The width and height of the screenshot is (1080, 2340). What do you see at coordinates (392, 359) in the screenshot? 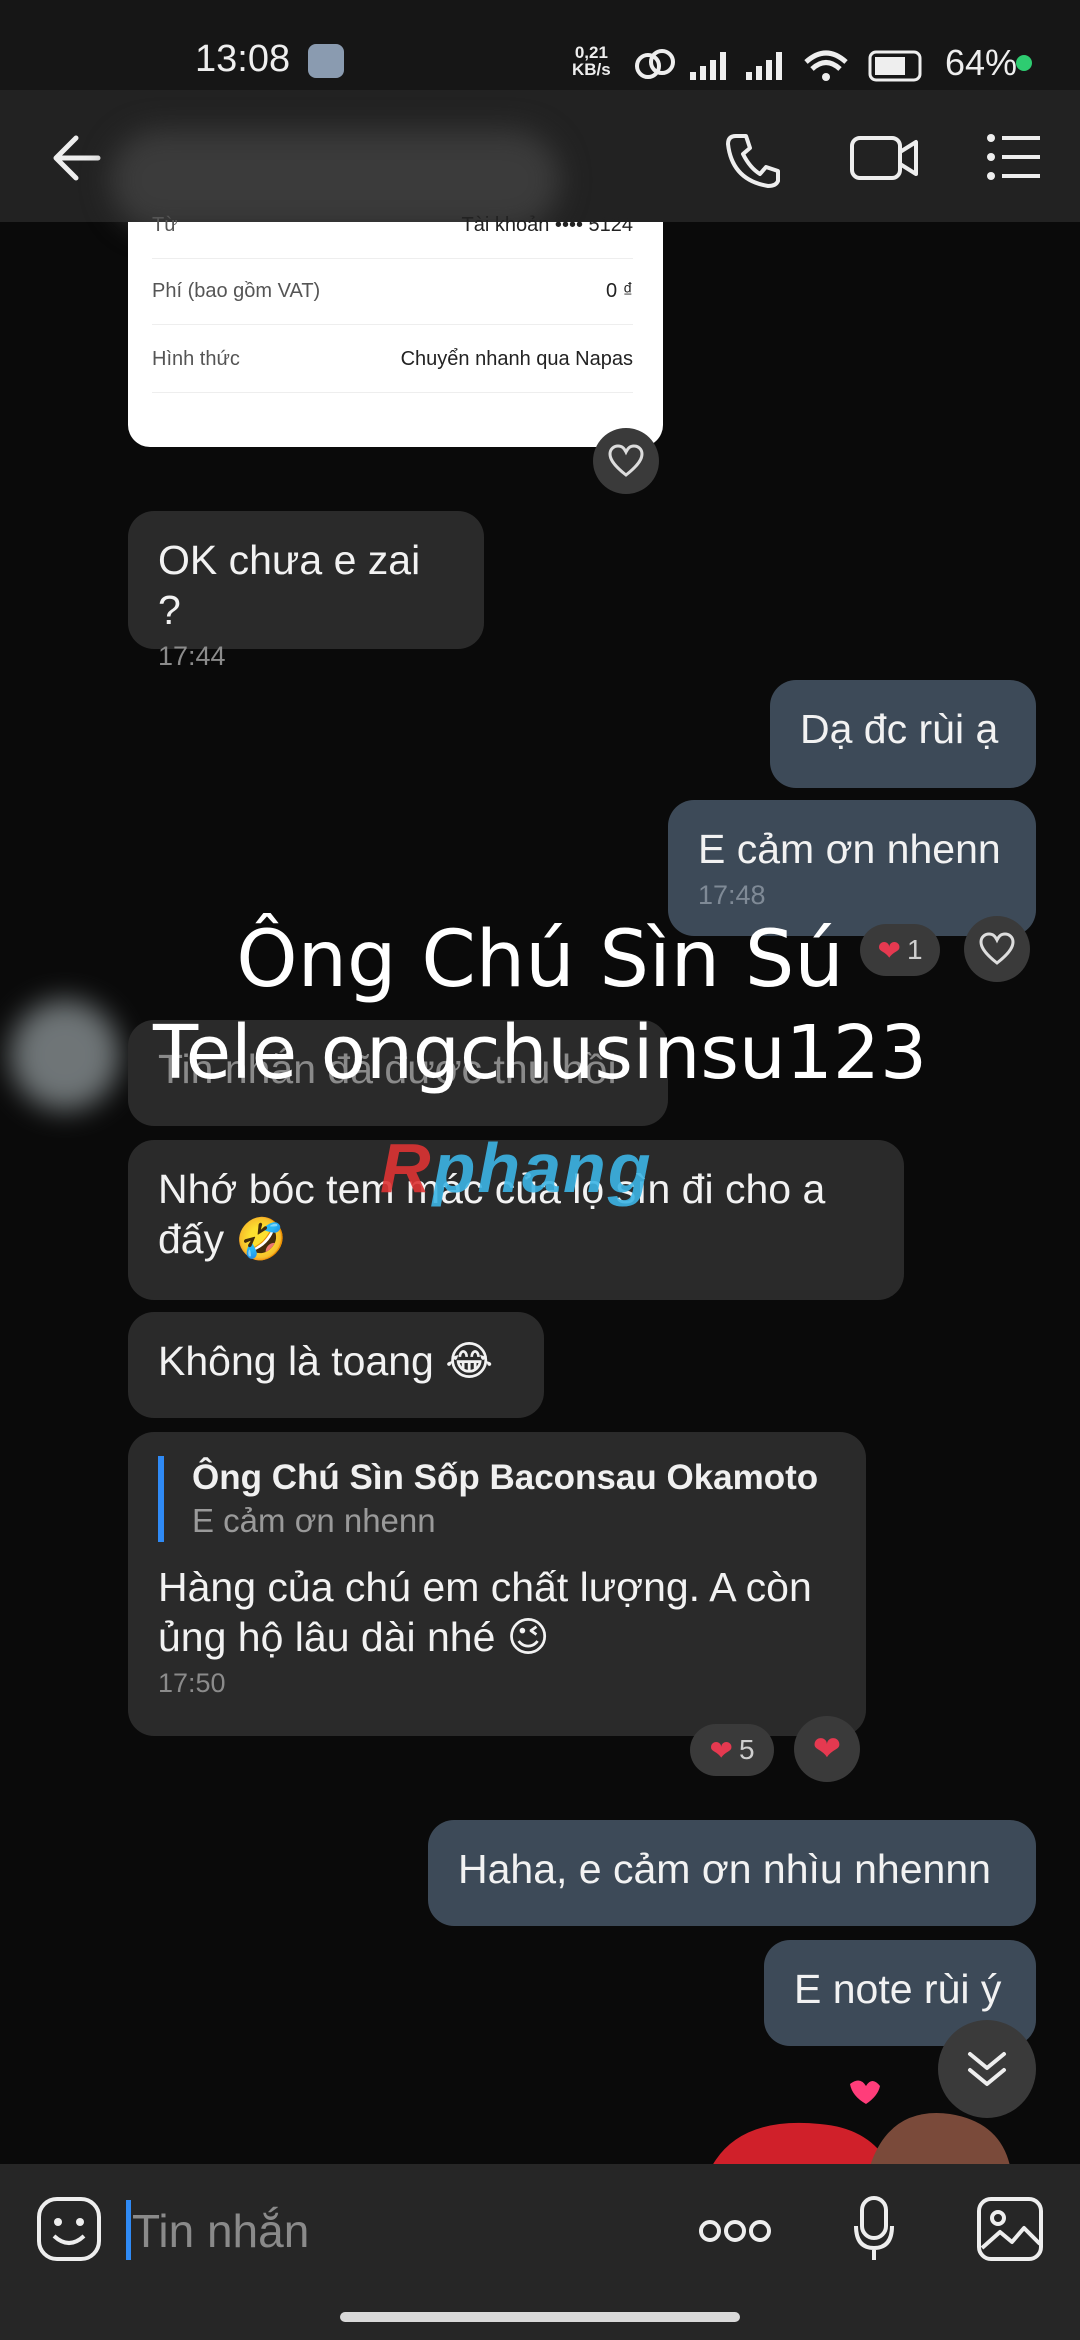
I see `card-row: Hình thức Chuyển nhanh qua Napas` at bounding box center [392, 359].